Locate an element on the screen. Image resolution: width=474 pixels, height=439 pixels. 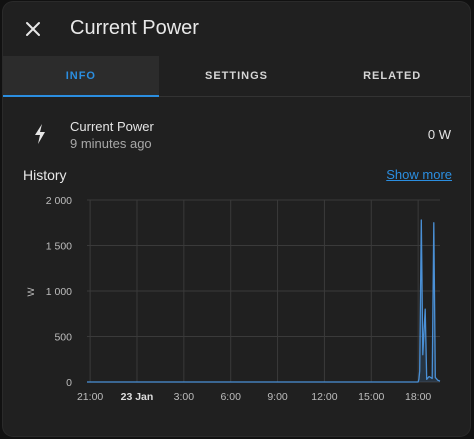
x-tick-label: 12:00 is located at coordinates (324, 397).